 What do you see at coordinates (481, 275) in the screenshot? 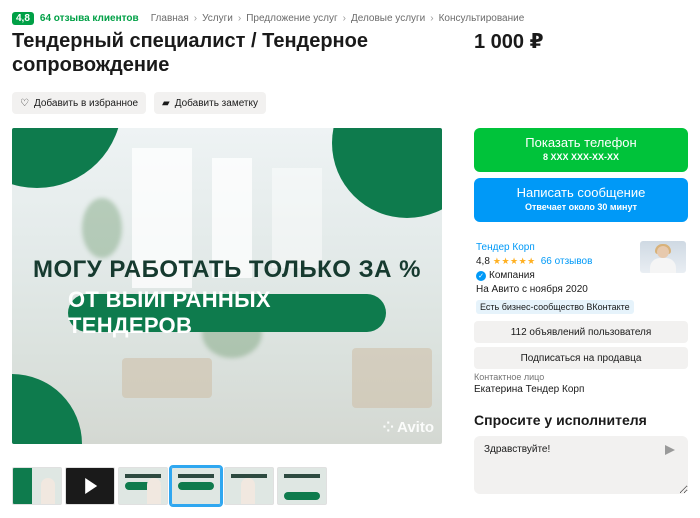
I see `verified-check-icon: ✓` at bounding box center [481, 275].